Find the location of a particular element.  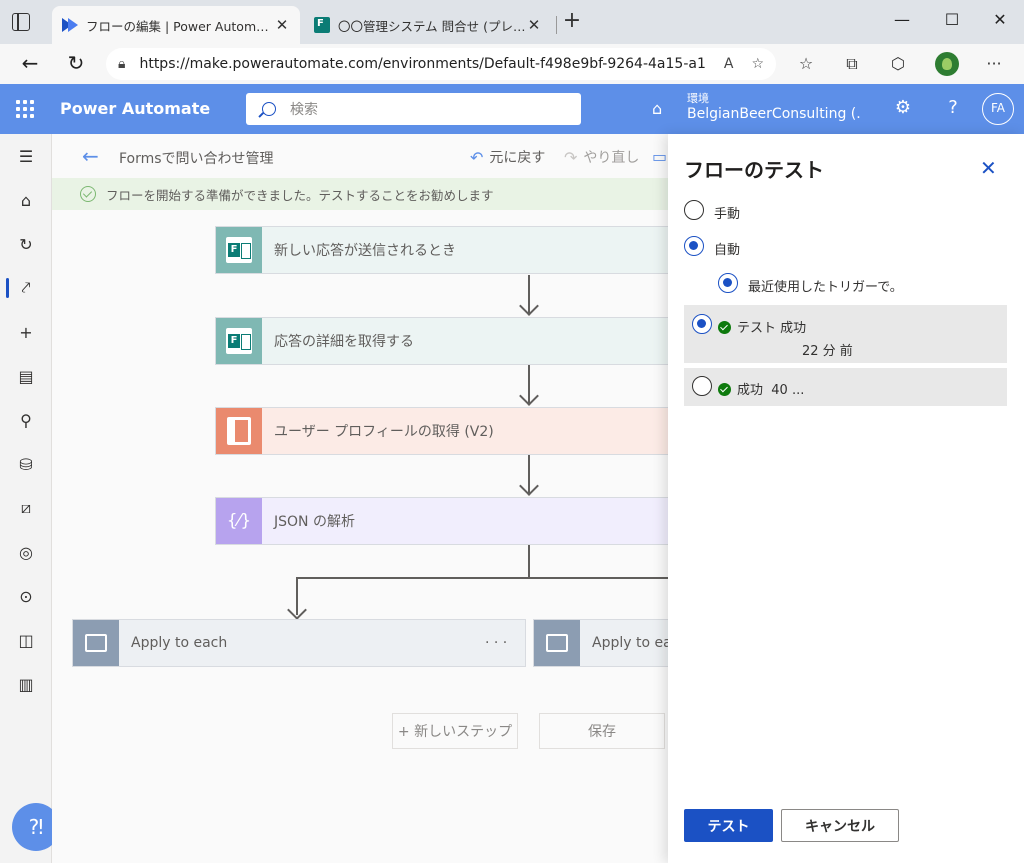

flow-step-card: ユーザー プロフィールの取得 (V2) is located at coordinates (441, 431).